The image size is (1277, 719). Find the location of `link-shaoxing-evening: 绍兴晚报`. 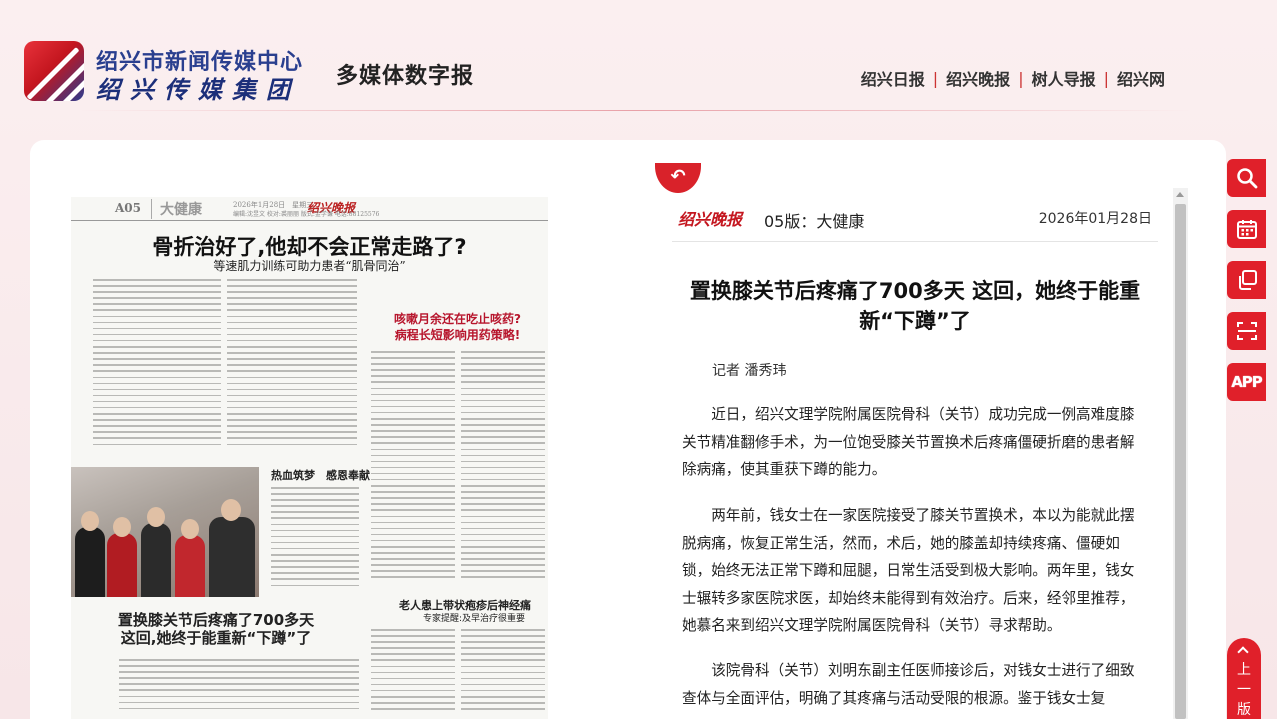

link-shaoxing-evening: 绍兴晚报 is located at coordinates (978, 78).